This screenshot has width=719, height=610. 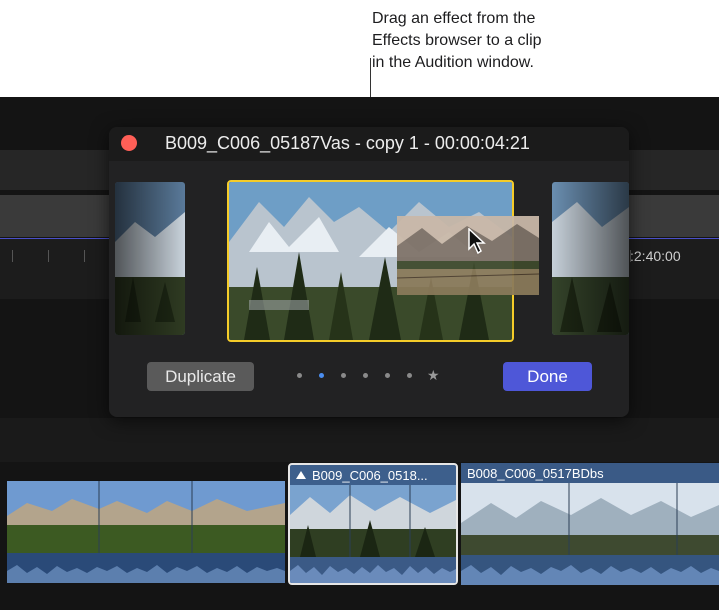 I want to click on timeline-clip: B008_C006_0517BDbs, so click(x=590, y=524).